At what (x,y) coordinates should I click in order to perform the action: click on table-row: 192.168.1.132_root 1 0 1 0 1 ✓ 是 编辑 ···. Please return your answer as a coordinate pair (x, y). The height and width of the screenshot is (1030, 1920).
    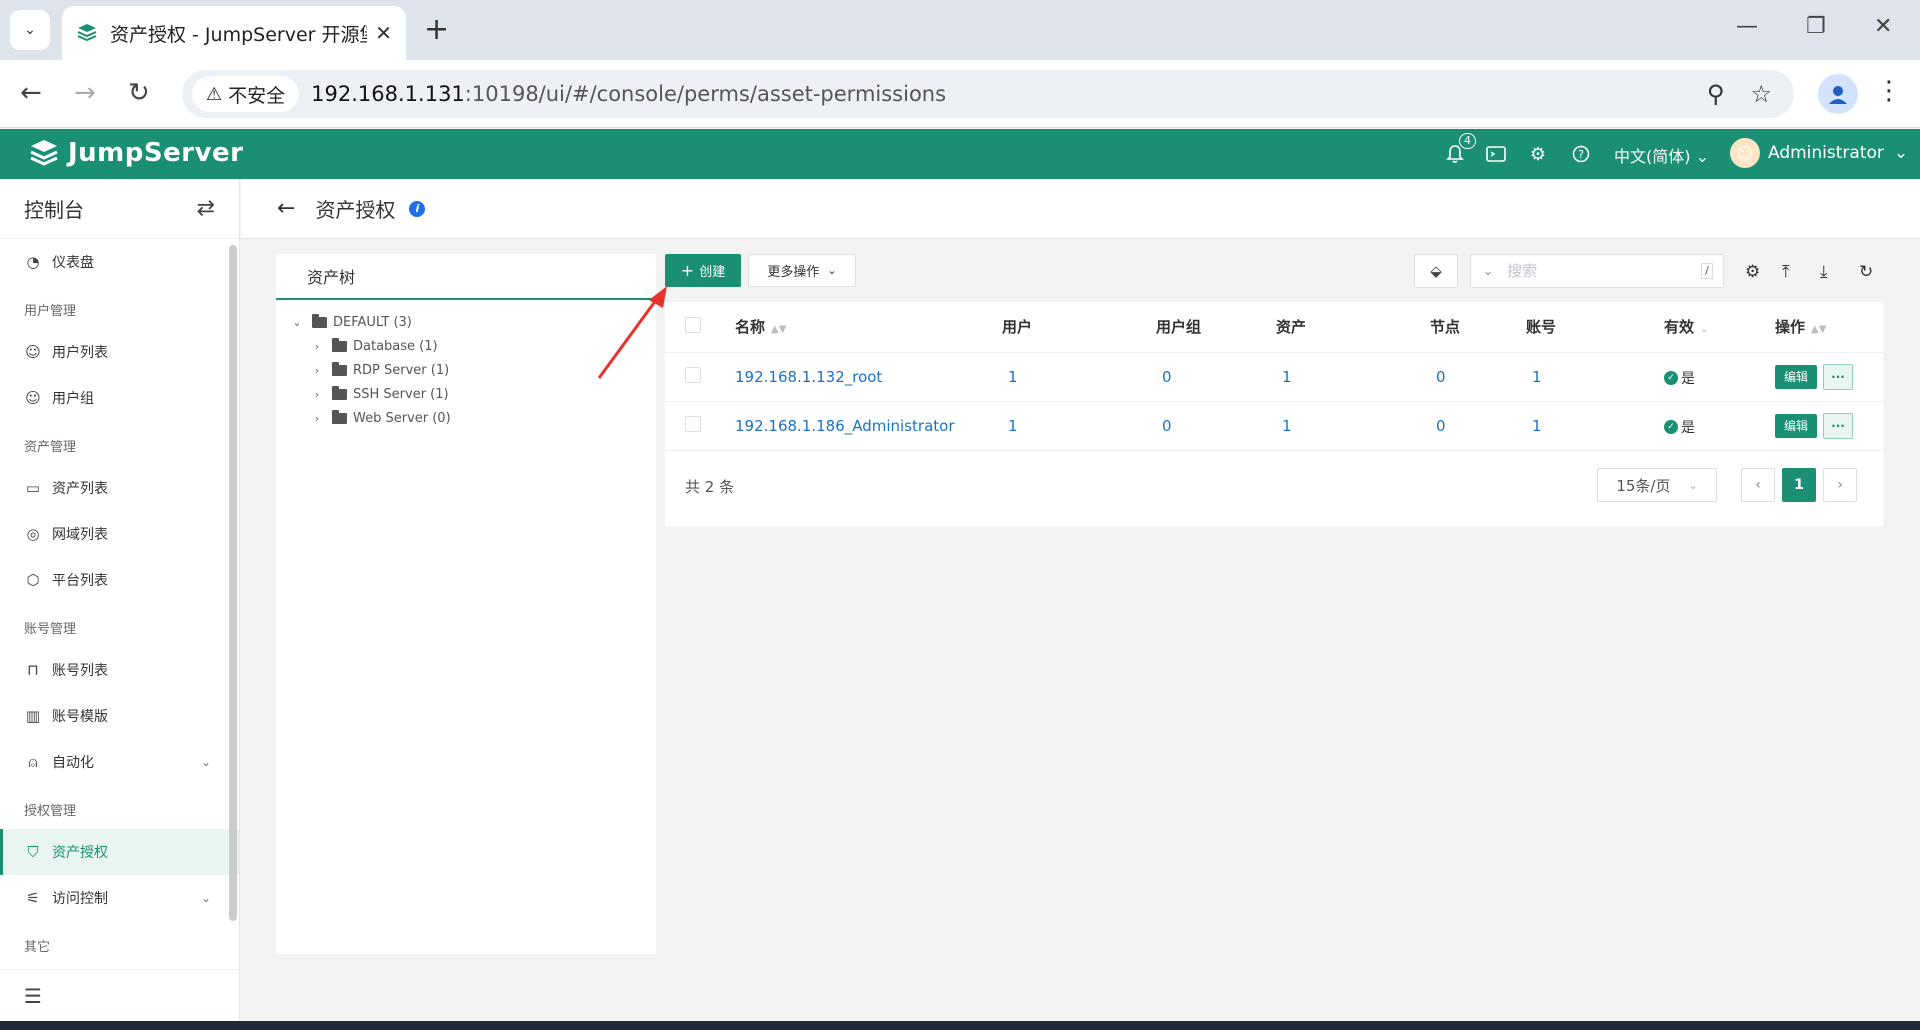
    Looking at the image, I should click on (1274, 377).